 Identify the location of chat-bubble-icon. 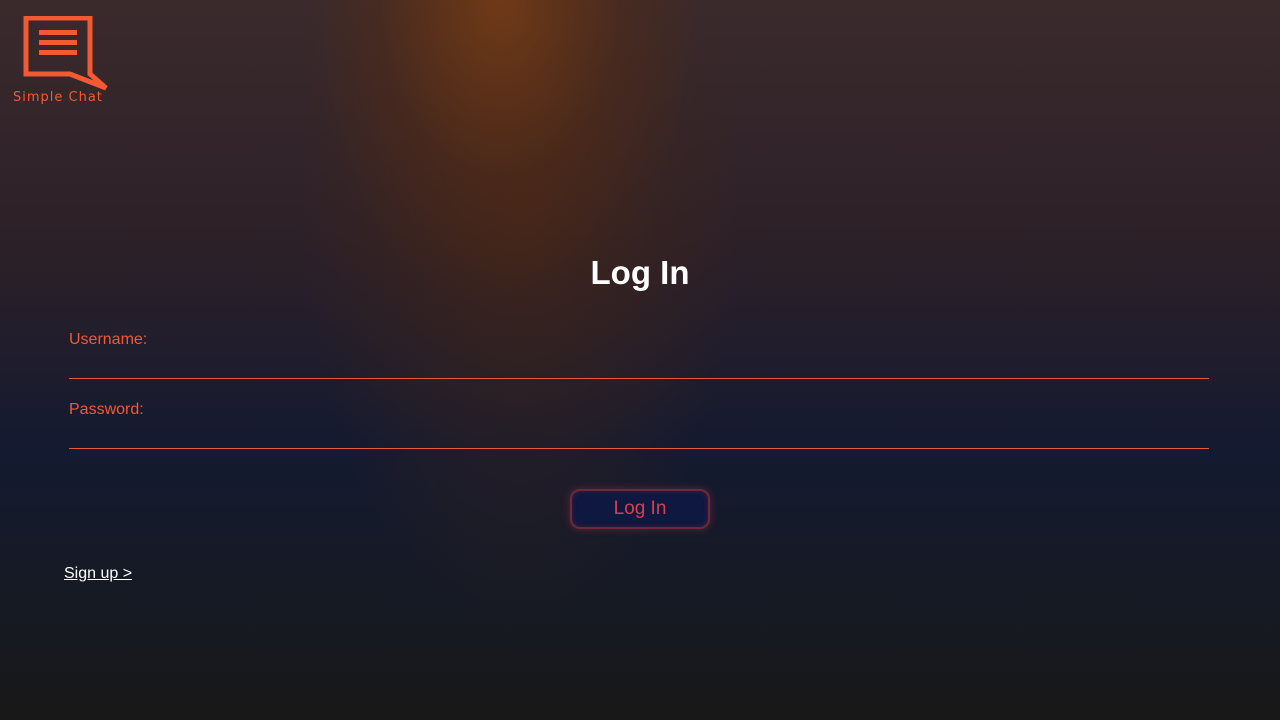
(65, 53).